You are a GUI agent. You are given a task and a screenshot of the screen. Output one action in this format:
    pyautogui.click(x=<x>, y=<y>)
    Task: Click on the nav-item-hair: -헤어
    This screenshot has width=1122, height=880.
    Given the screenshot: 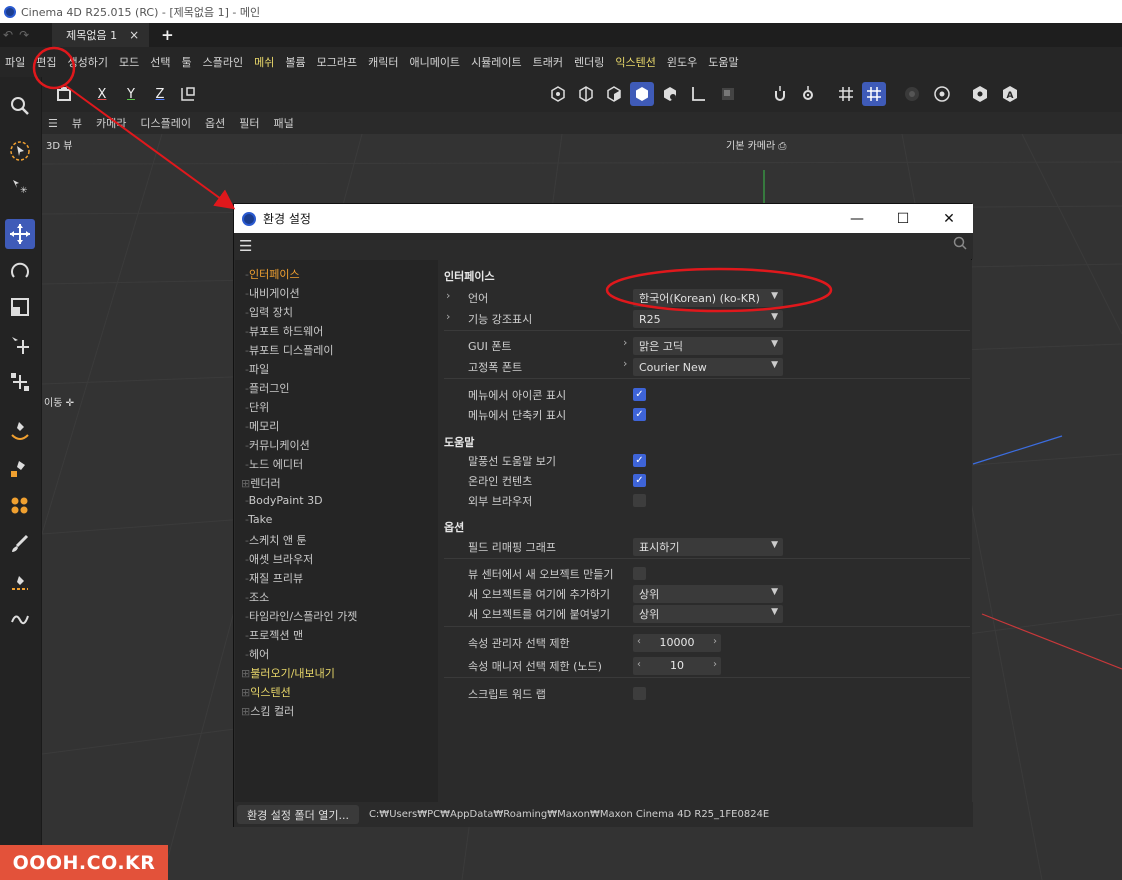 What is the action you would take?
    pyautogui.click(x=257, y=654)
    